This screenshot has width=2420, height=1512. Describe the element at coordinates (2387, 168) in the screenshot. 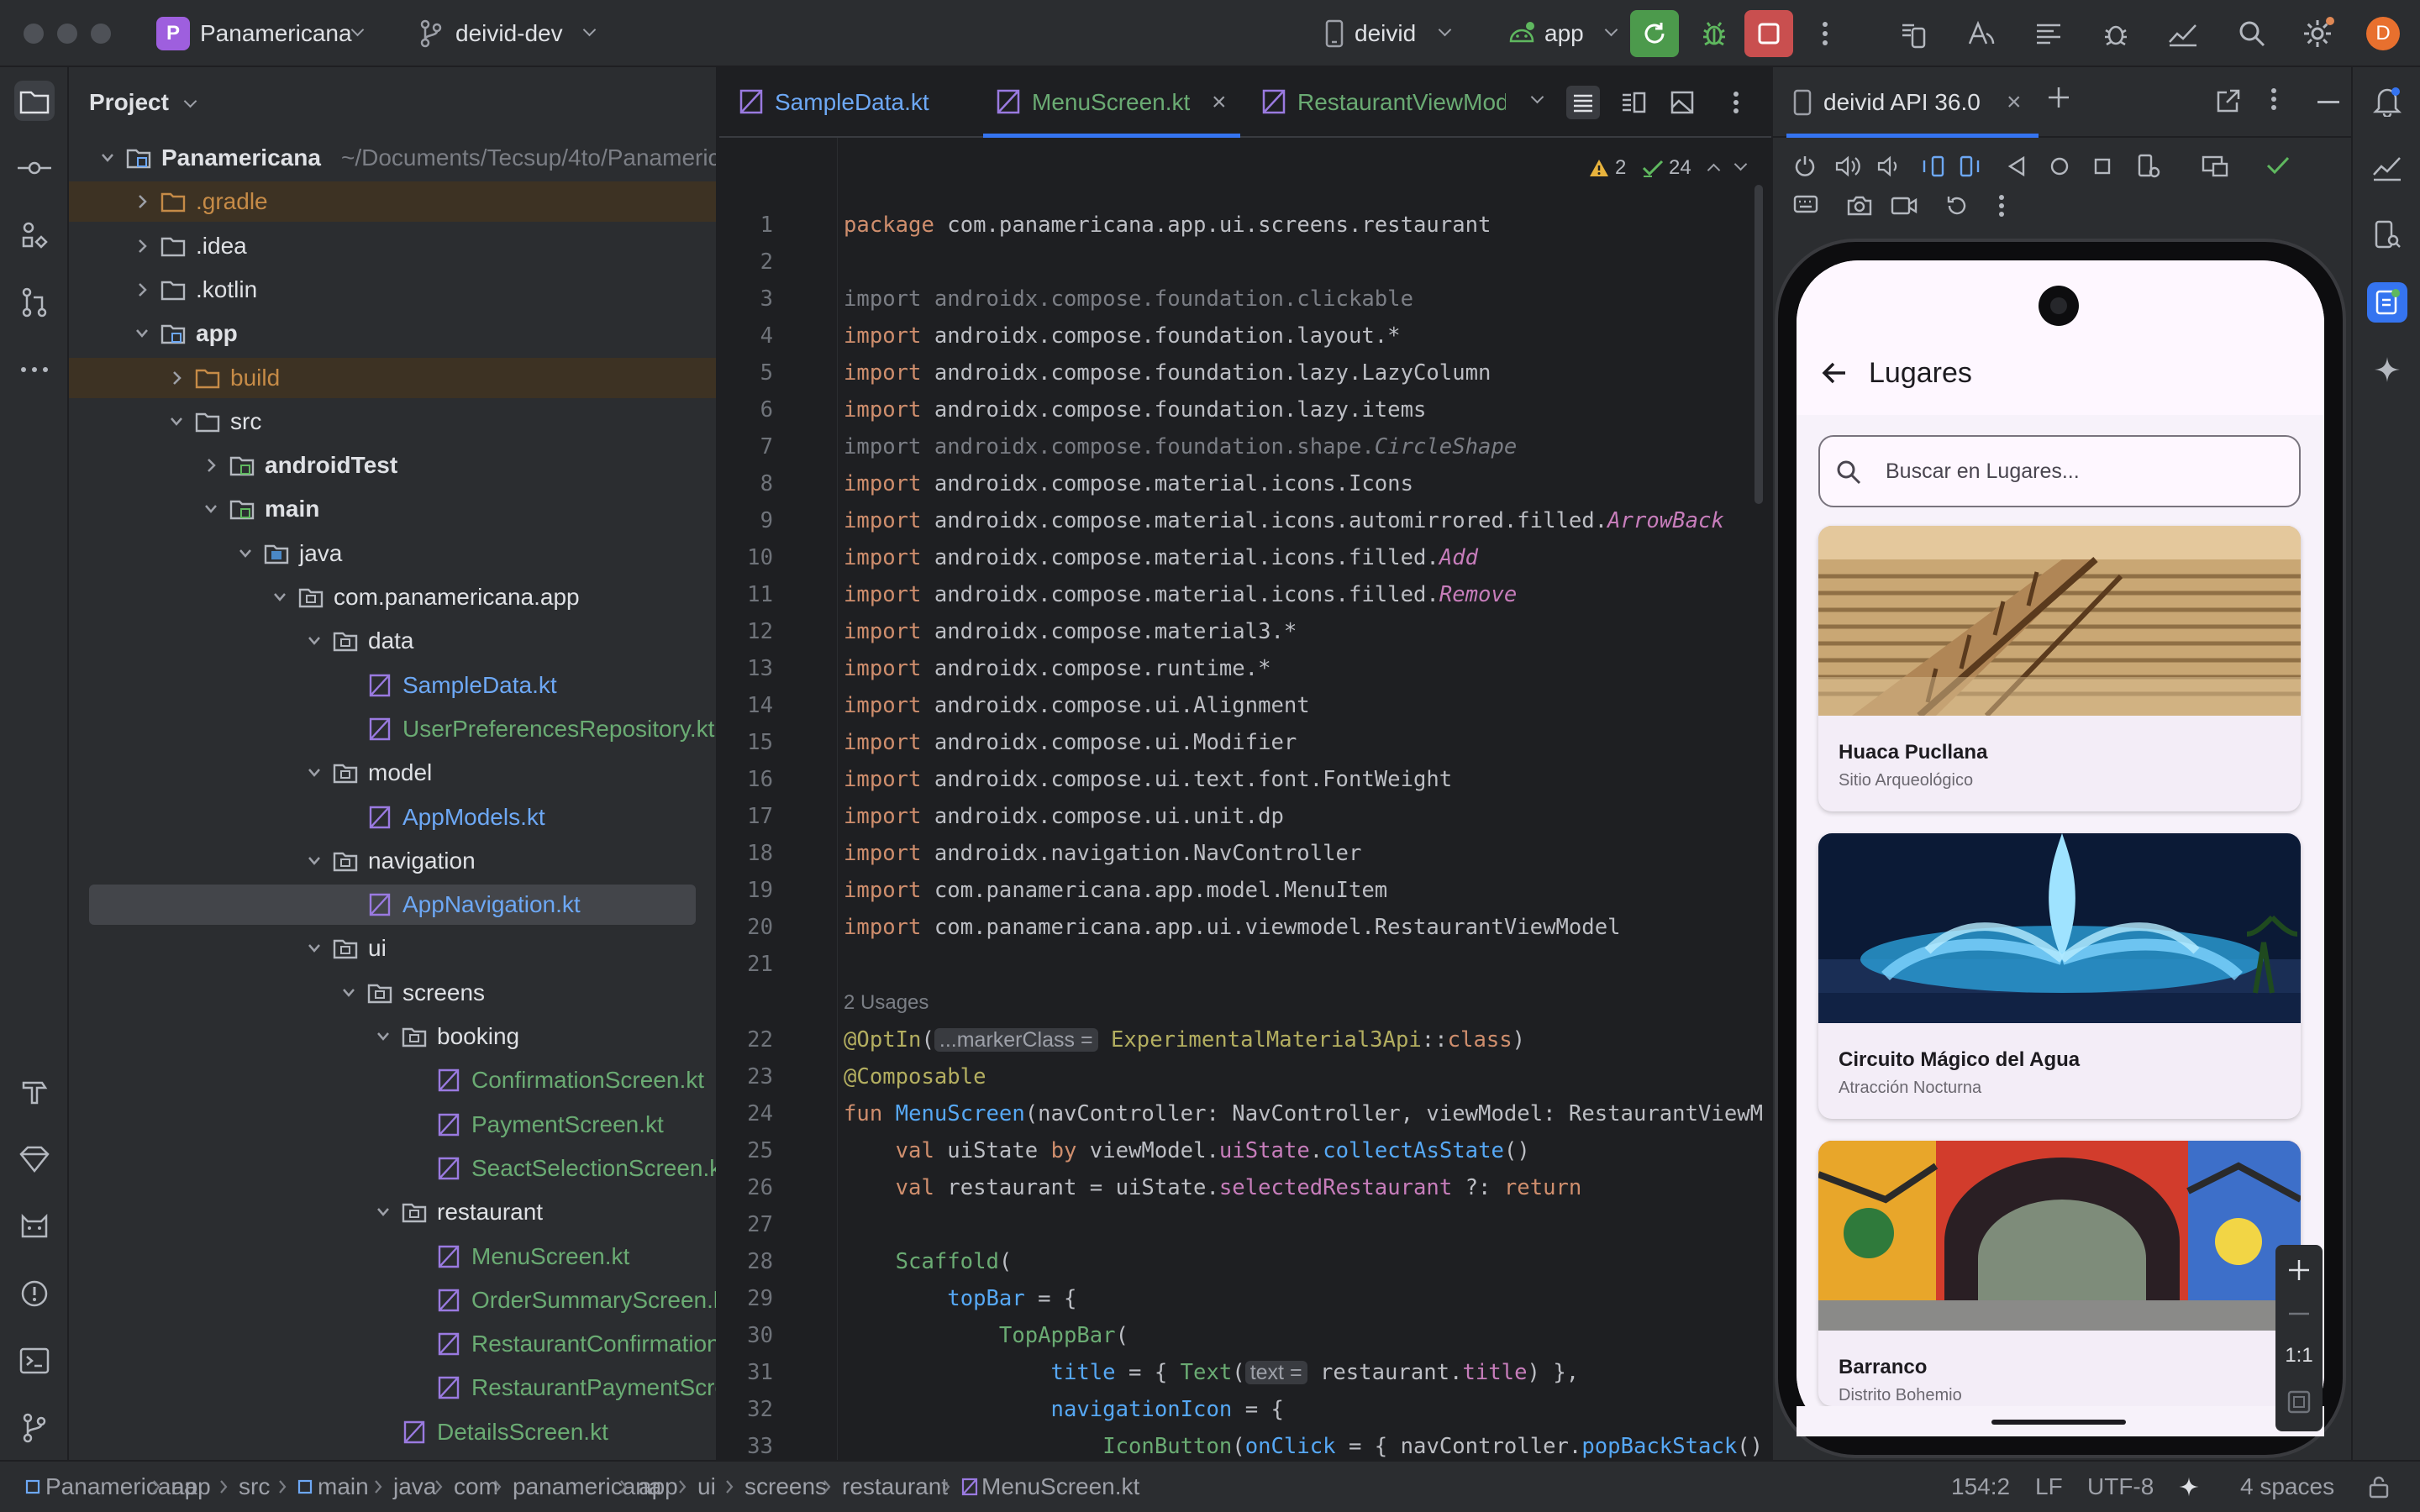

I see `gemini-tool-button` at that location.